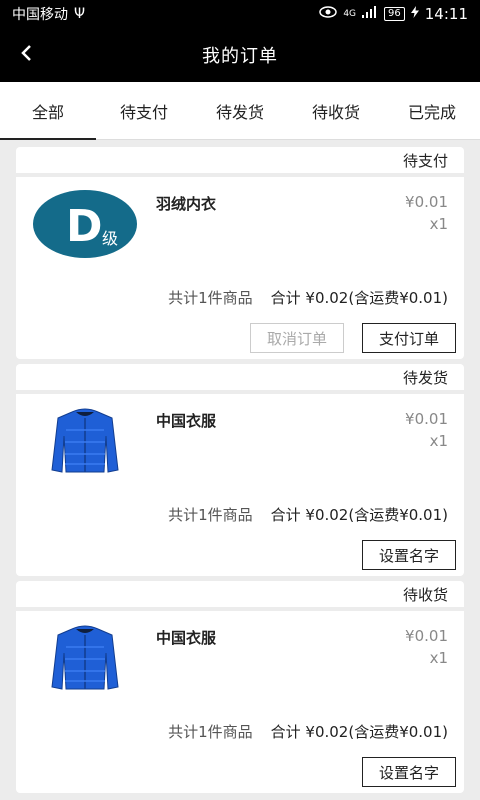 The image size is (480, 800). Describe the element at coordinates (186, 204) in the screenshot. I see `product-name: 羽绒内衣` at that location.